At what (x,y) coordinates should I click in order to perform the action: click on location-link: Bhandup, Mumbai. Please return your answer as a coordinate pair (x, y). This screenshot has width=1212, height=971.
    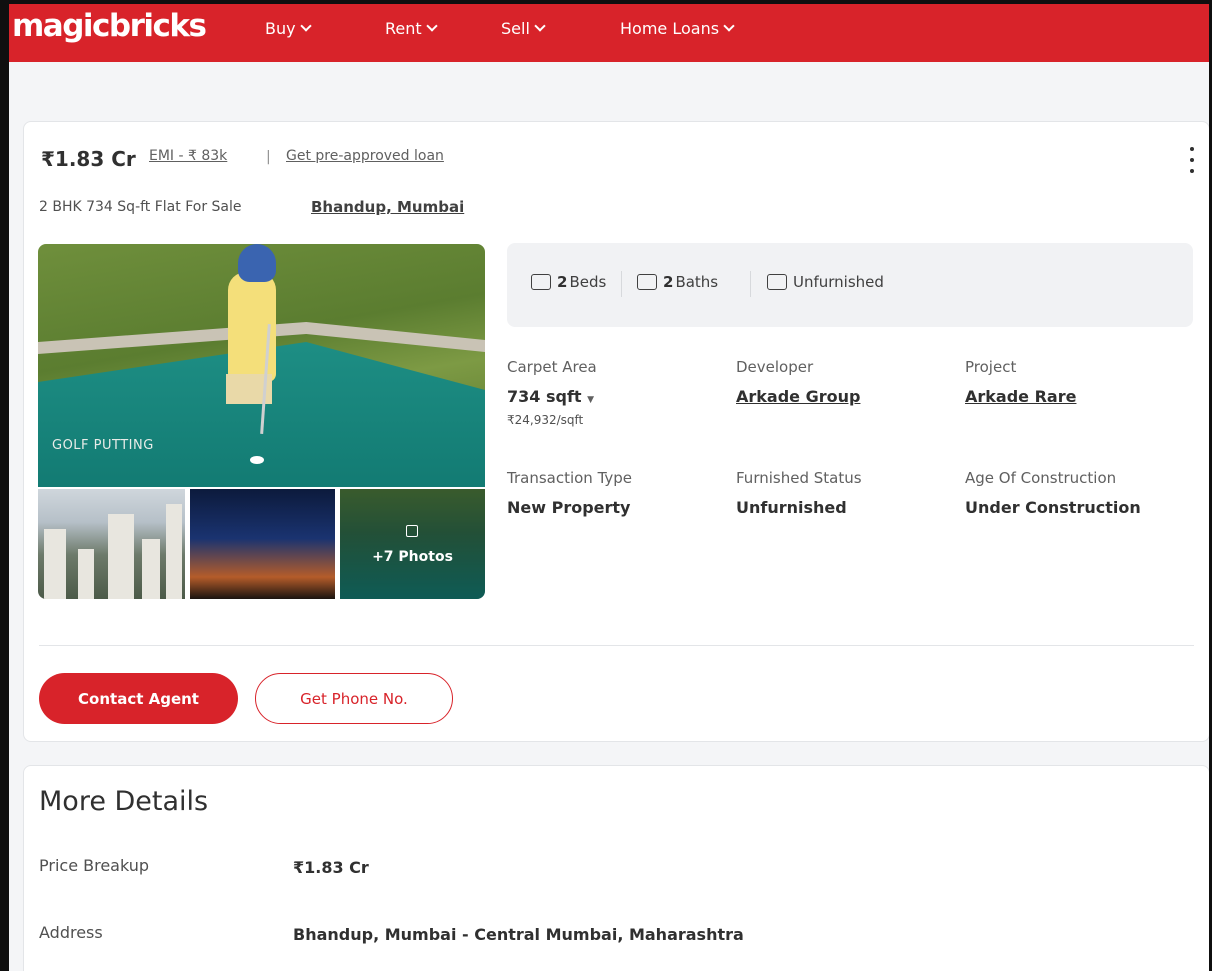
    Looking at the image, I should click on (387, 207).